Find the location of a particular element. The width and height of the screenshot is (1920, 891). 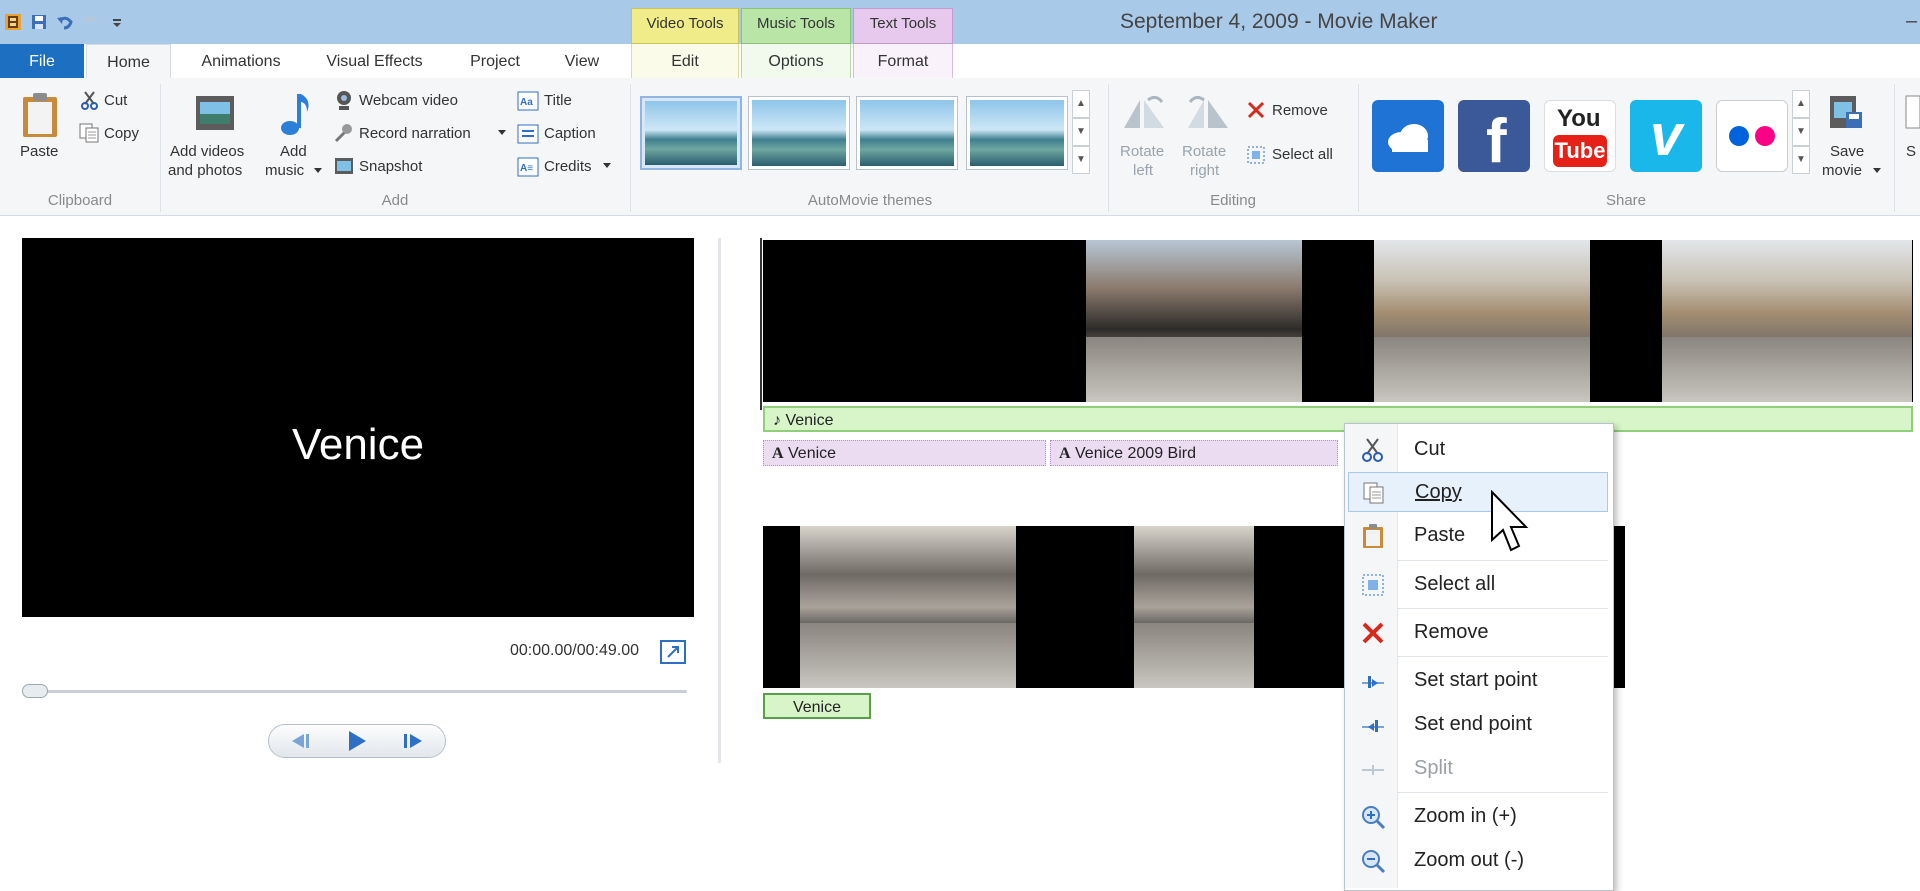

remove-button-label: Remove is located at coordinates (1300, 110).